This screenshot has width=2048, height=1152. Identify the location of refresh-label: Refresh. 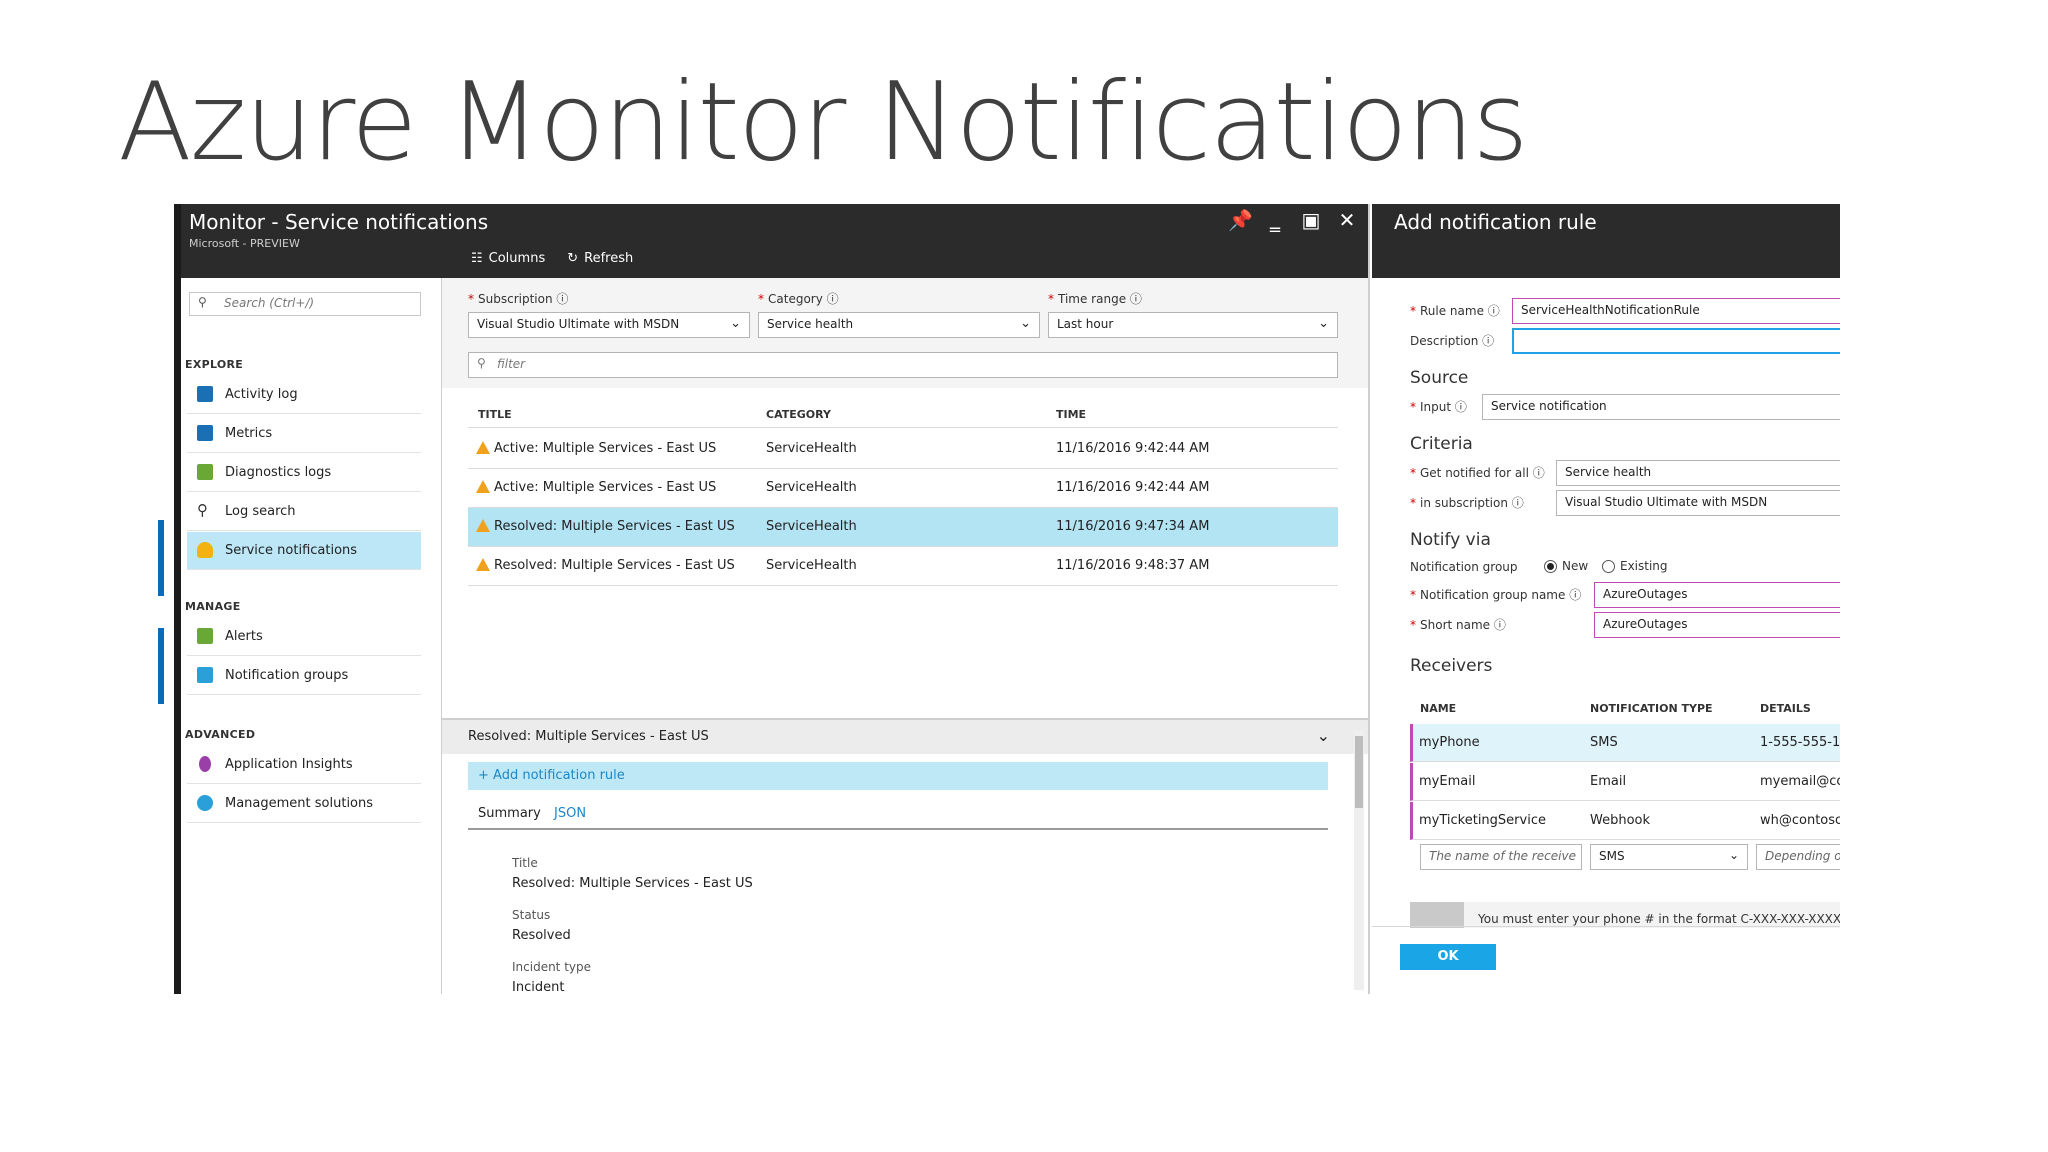
(609, 258).